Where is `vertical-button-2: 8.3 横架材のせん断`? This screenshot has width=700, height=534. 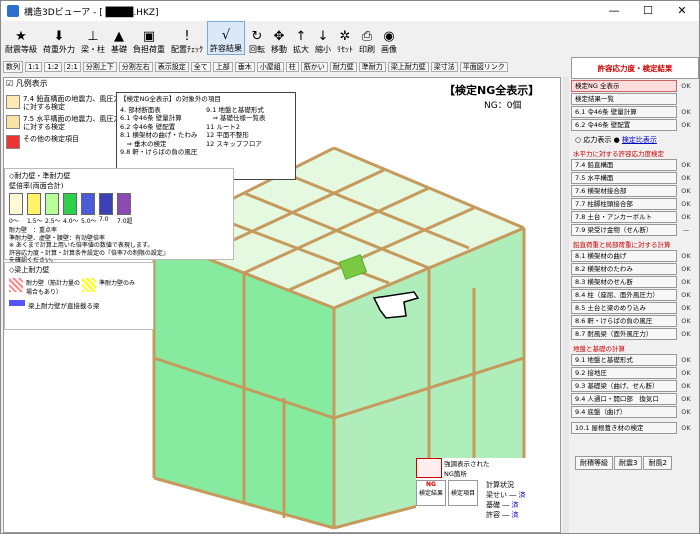 vertical-button-2: 8.3 横架材のせん断 is located at coordinates (624, 282).